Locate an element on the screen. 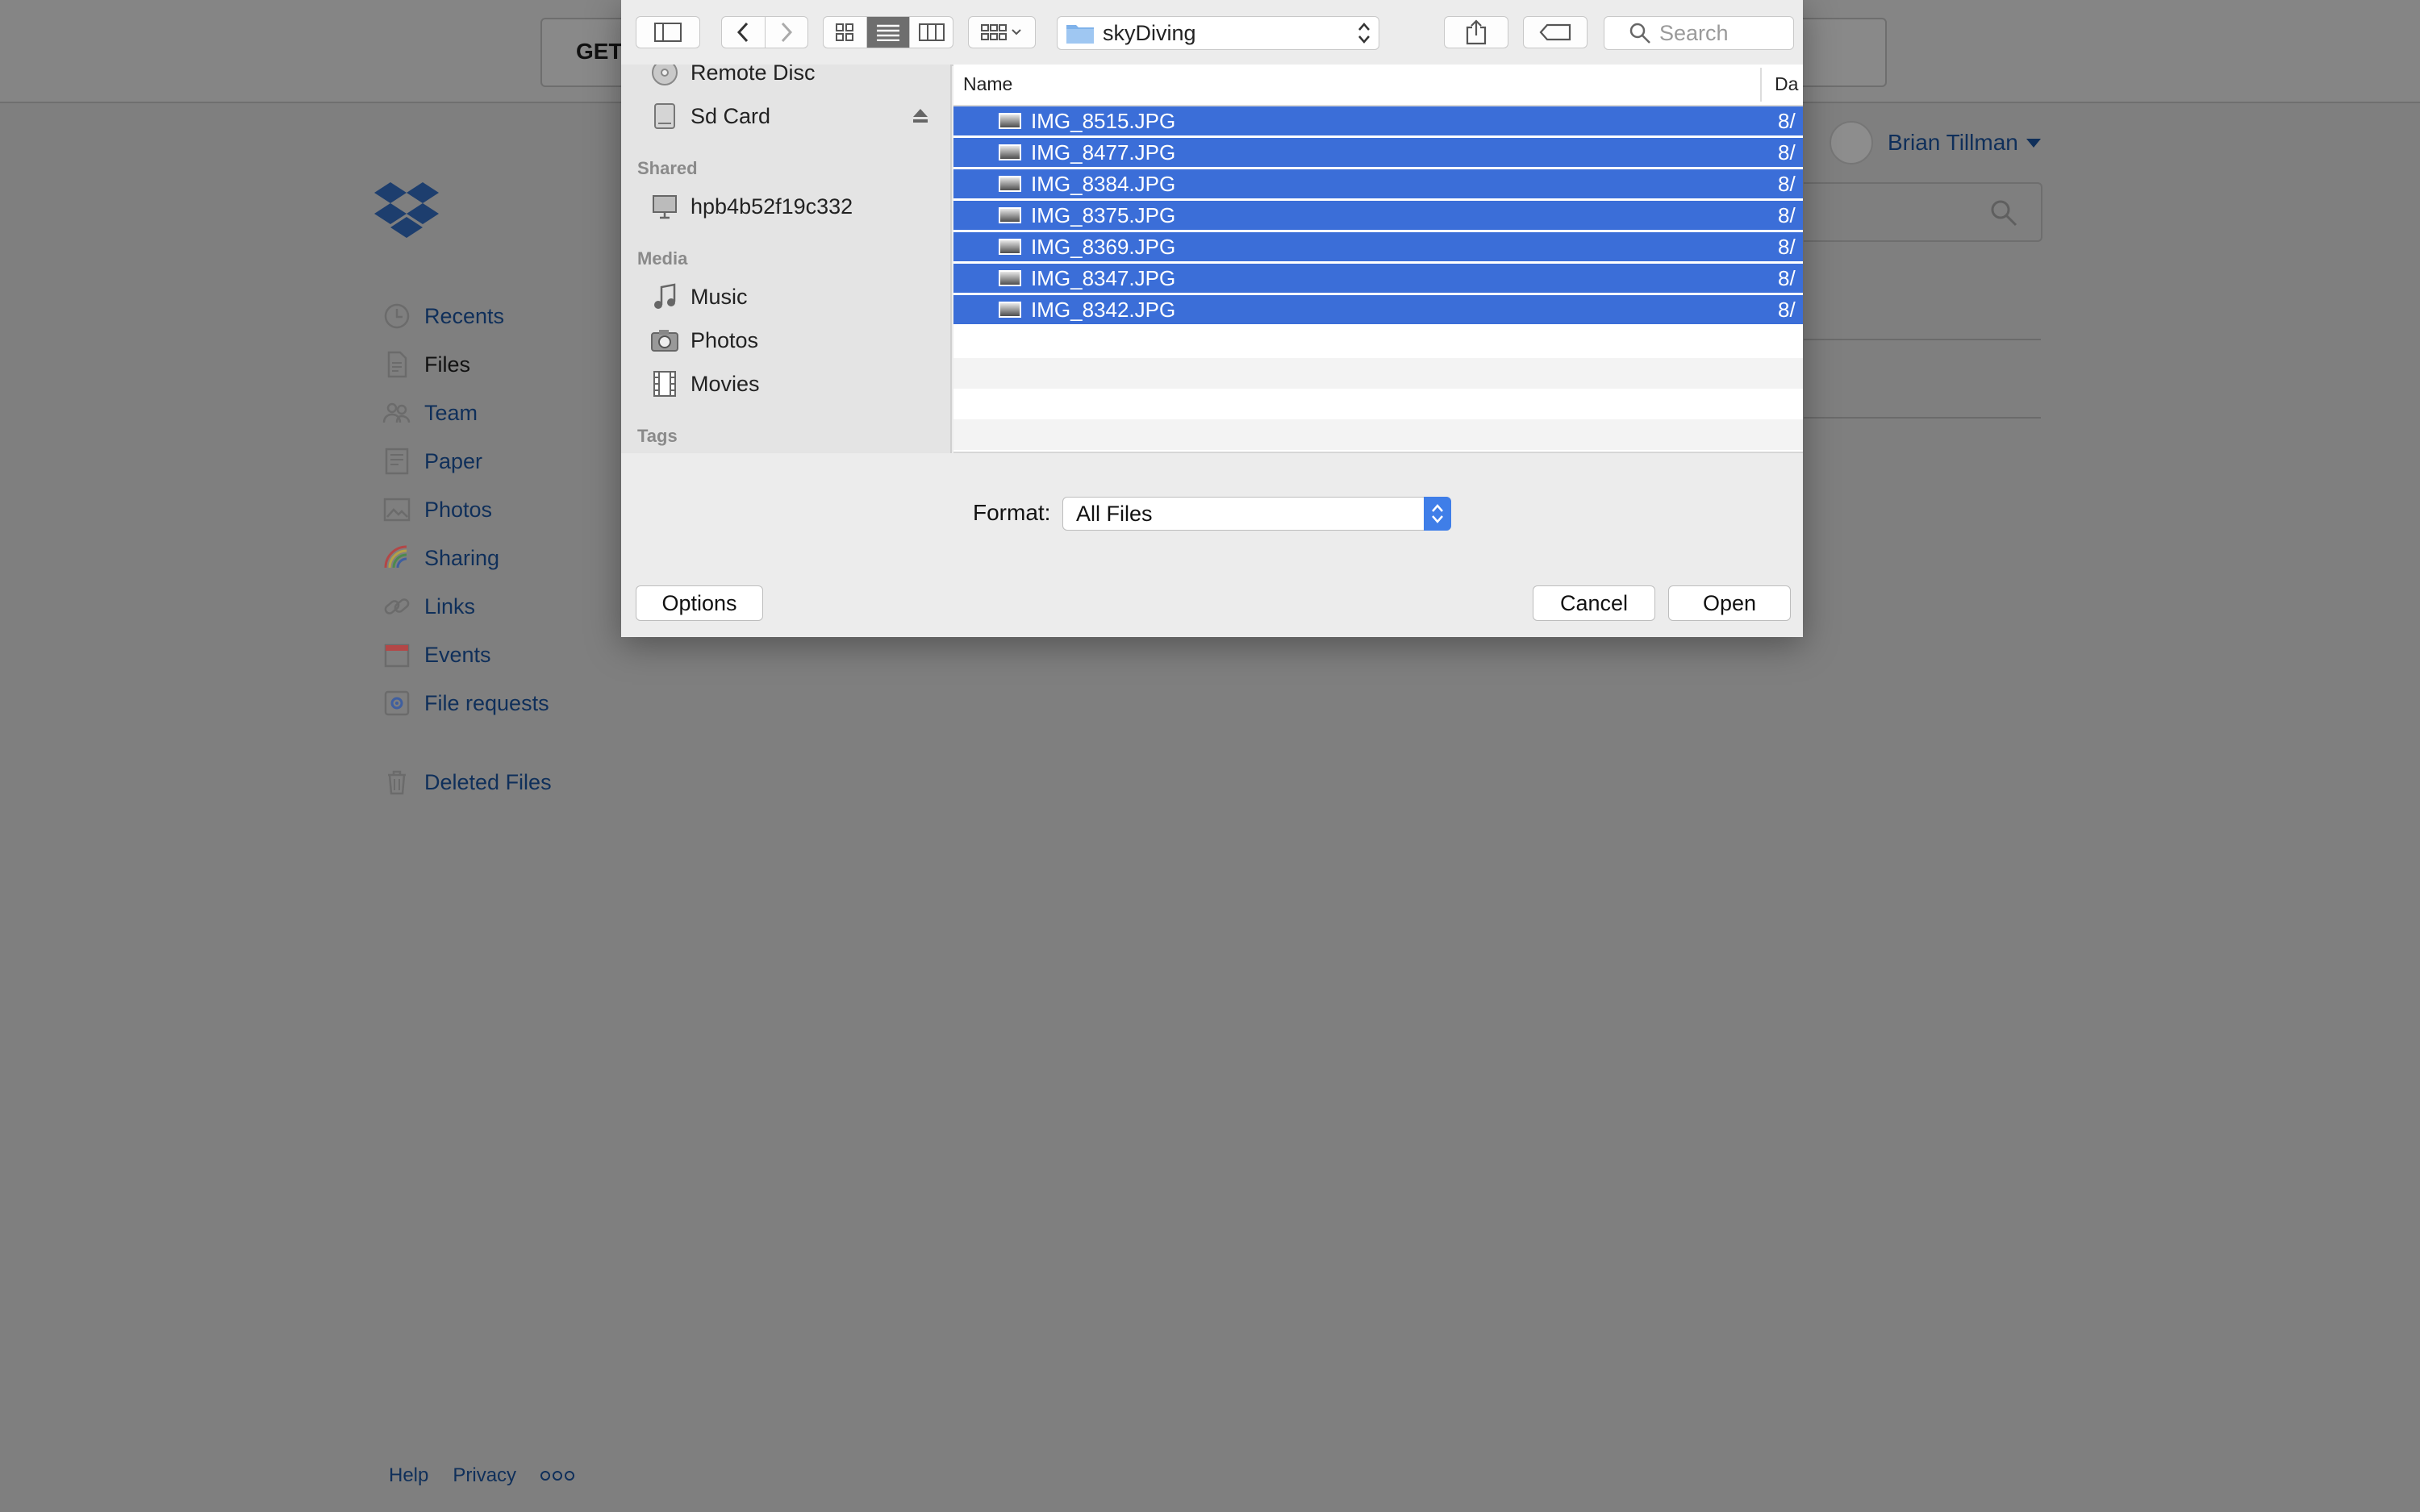 This screenshot has height=1512, width=2420. tag-icon is located at coordinates (1555, 32).